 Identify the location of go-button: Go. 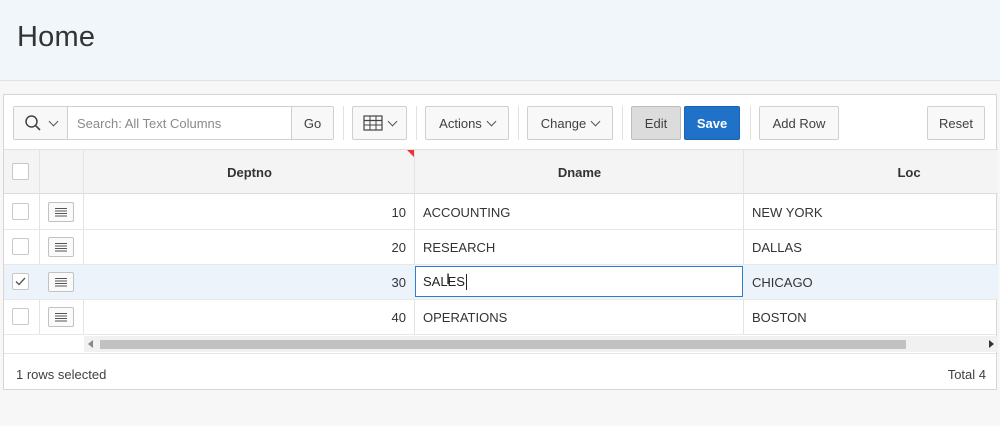
(312, 123).